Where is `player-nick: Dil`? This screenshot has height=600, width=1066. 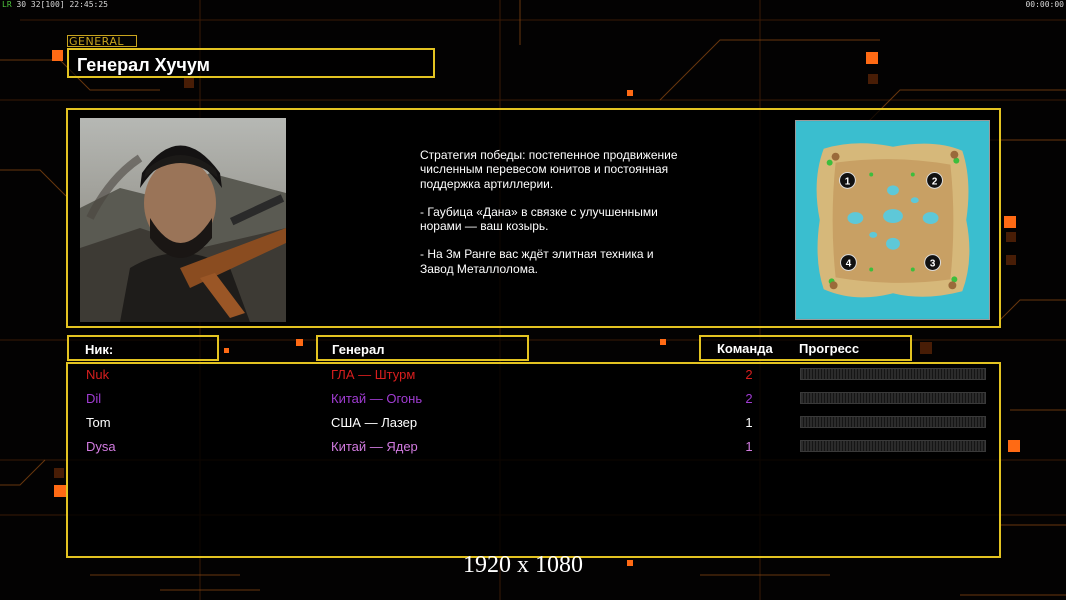
player-nick: Dil is located at coordinates (94, 398).